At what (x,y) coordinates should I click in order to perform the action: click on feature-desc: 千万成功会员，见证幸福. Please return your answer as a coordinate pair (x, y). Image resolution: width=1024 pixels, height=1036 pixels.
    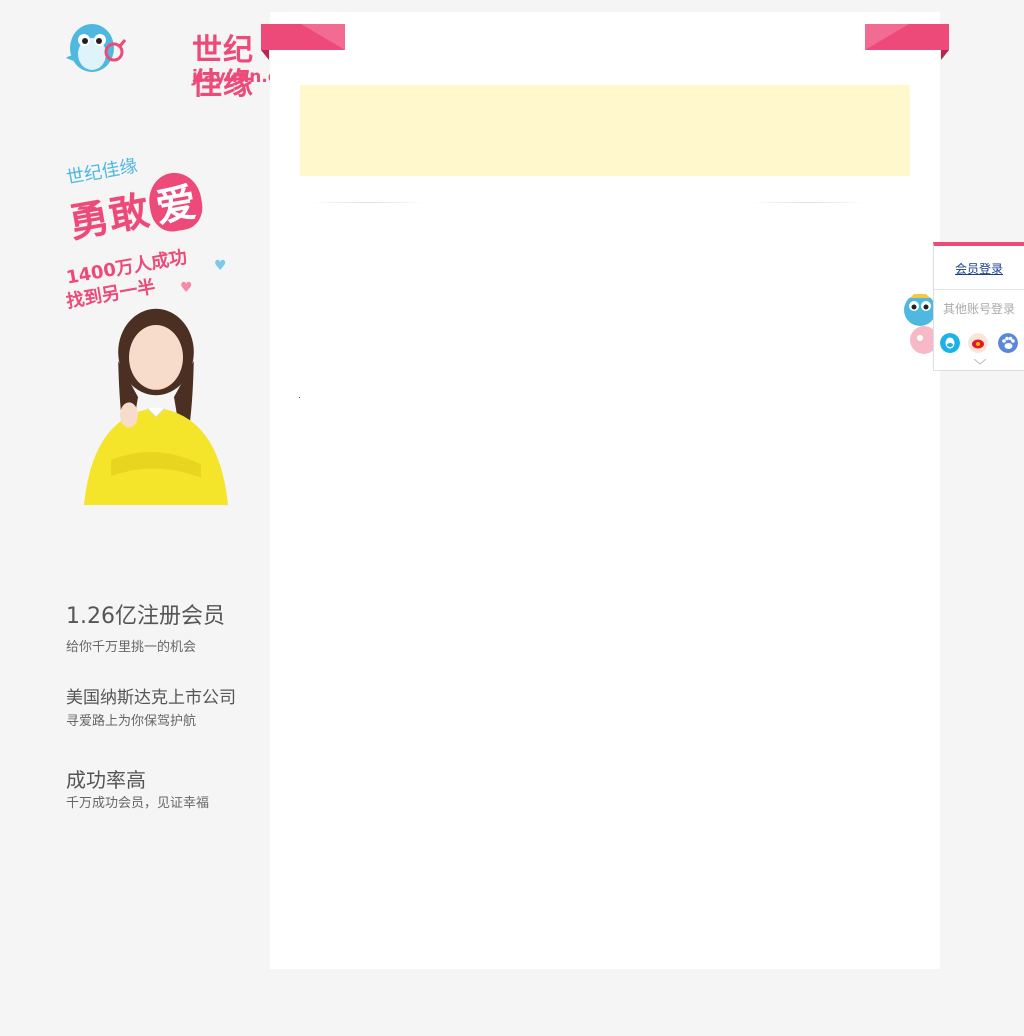
    Looking at the image, I should click on (138, 803).